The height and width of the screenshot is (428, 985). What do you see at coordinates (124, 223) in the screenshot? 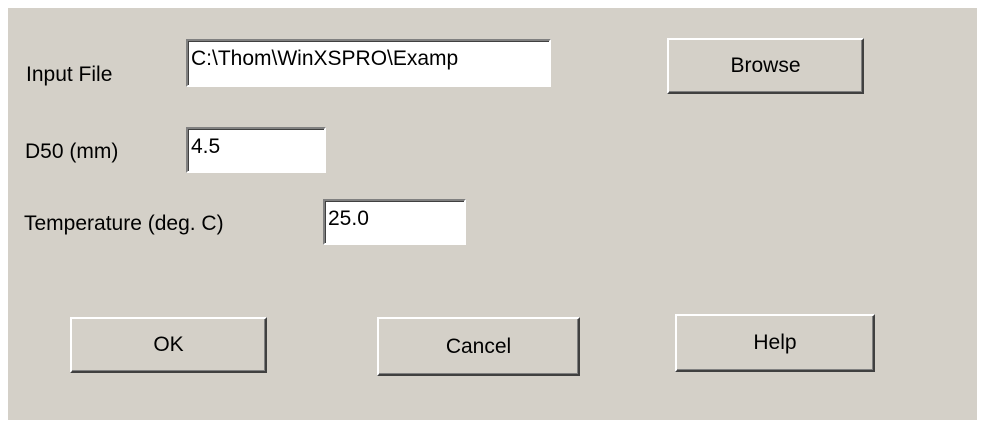
I see `temperature-label: Temperature (deg. C)` at bounding box center [124, 223].